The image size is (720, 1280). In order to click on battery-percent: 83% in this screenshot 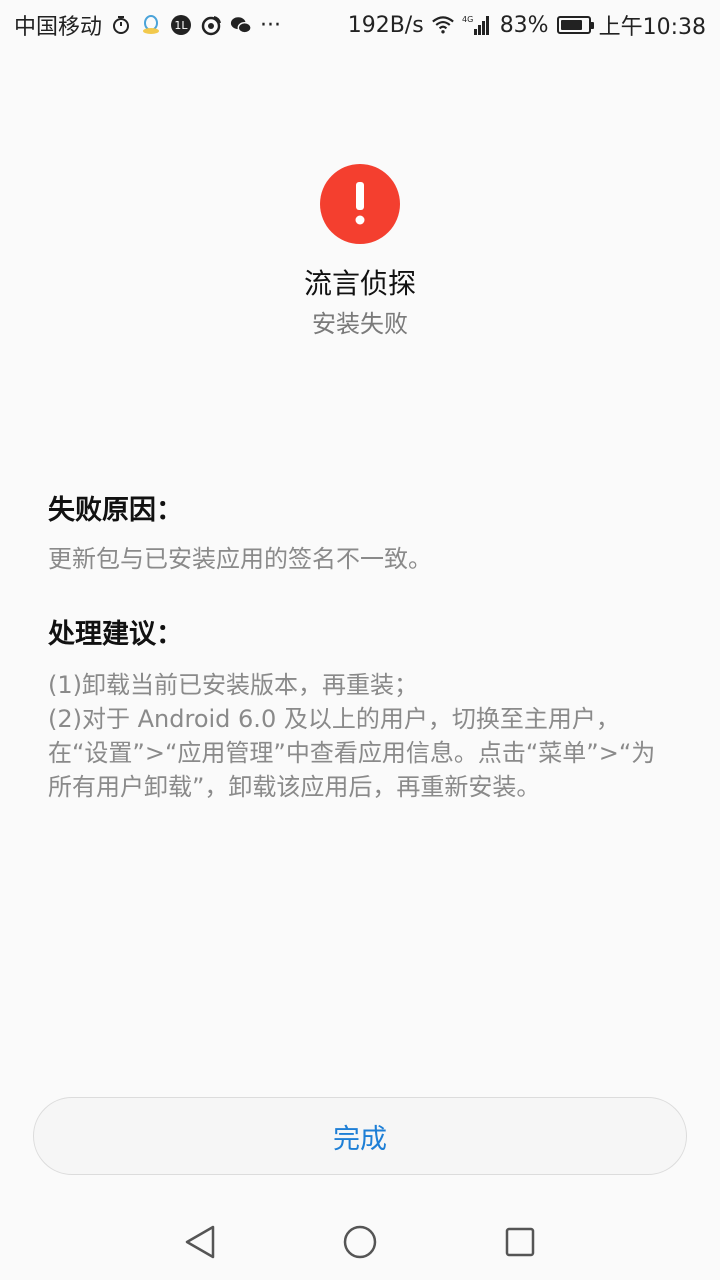, I will do `click(524, 25)`.